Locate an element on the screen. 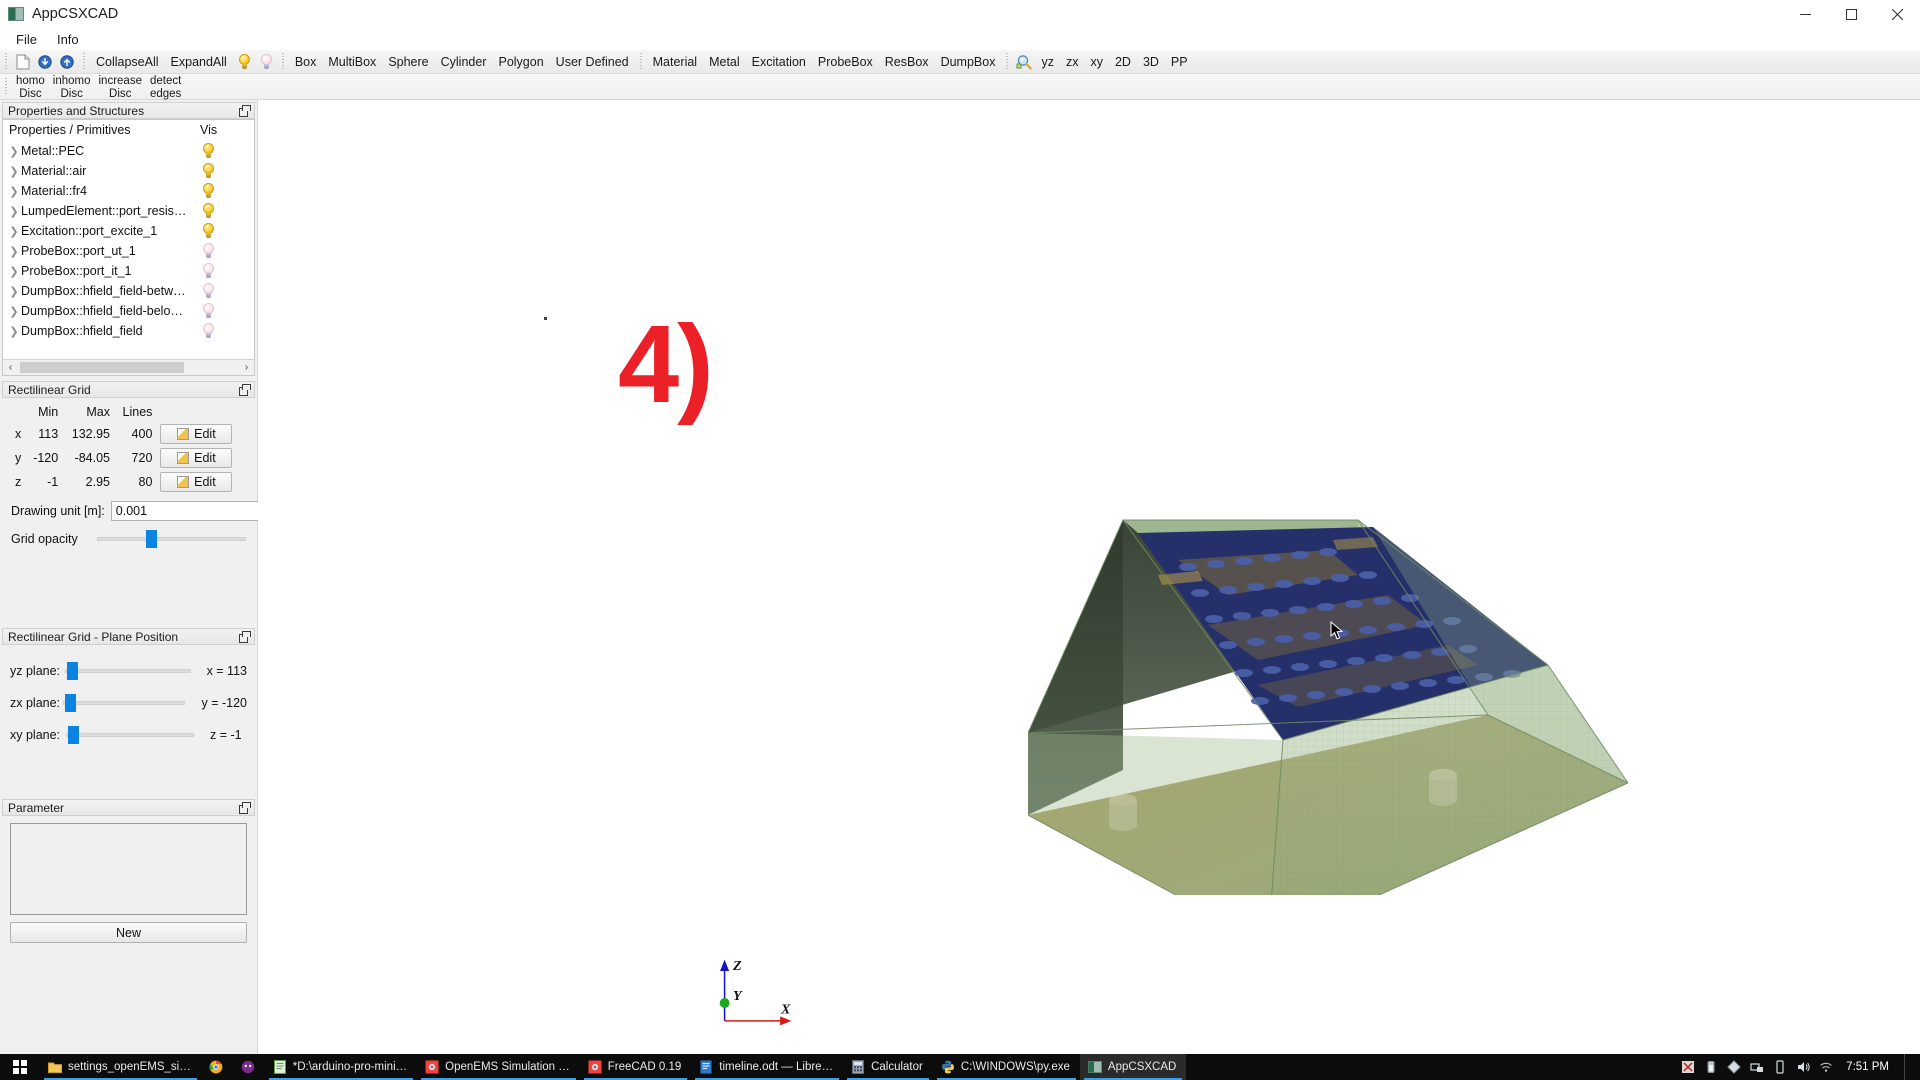  edit-x-grid-button: Edit is located at coordinates (196, 434).